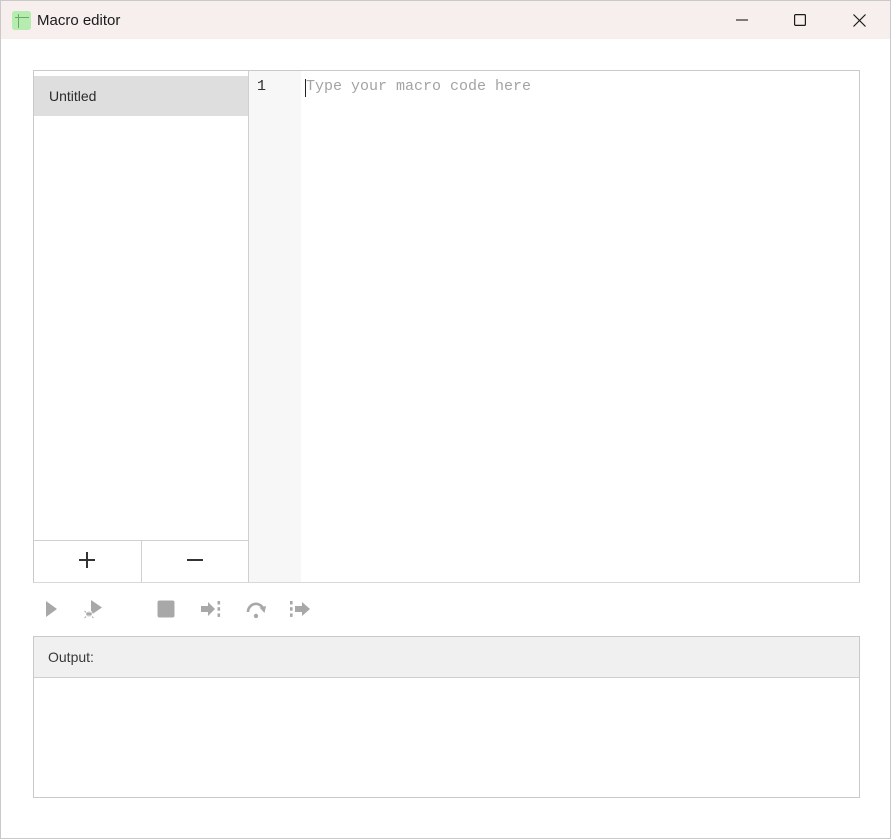  Describe the element at coordinates (141, 327) in the screenshot. I see `macro-list: Untitled` at that location.